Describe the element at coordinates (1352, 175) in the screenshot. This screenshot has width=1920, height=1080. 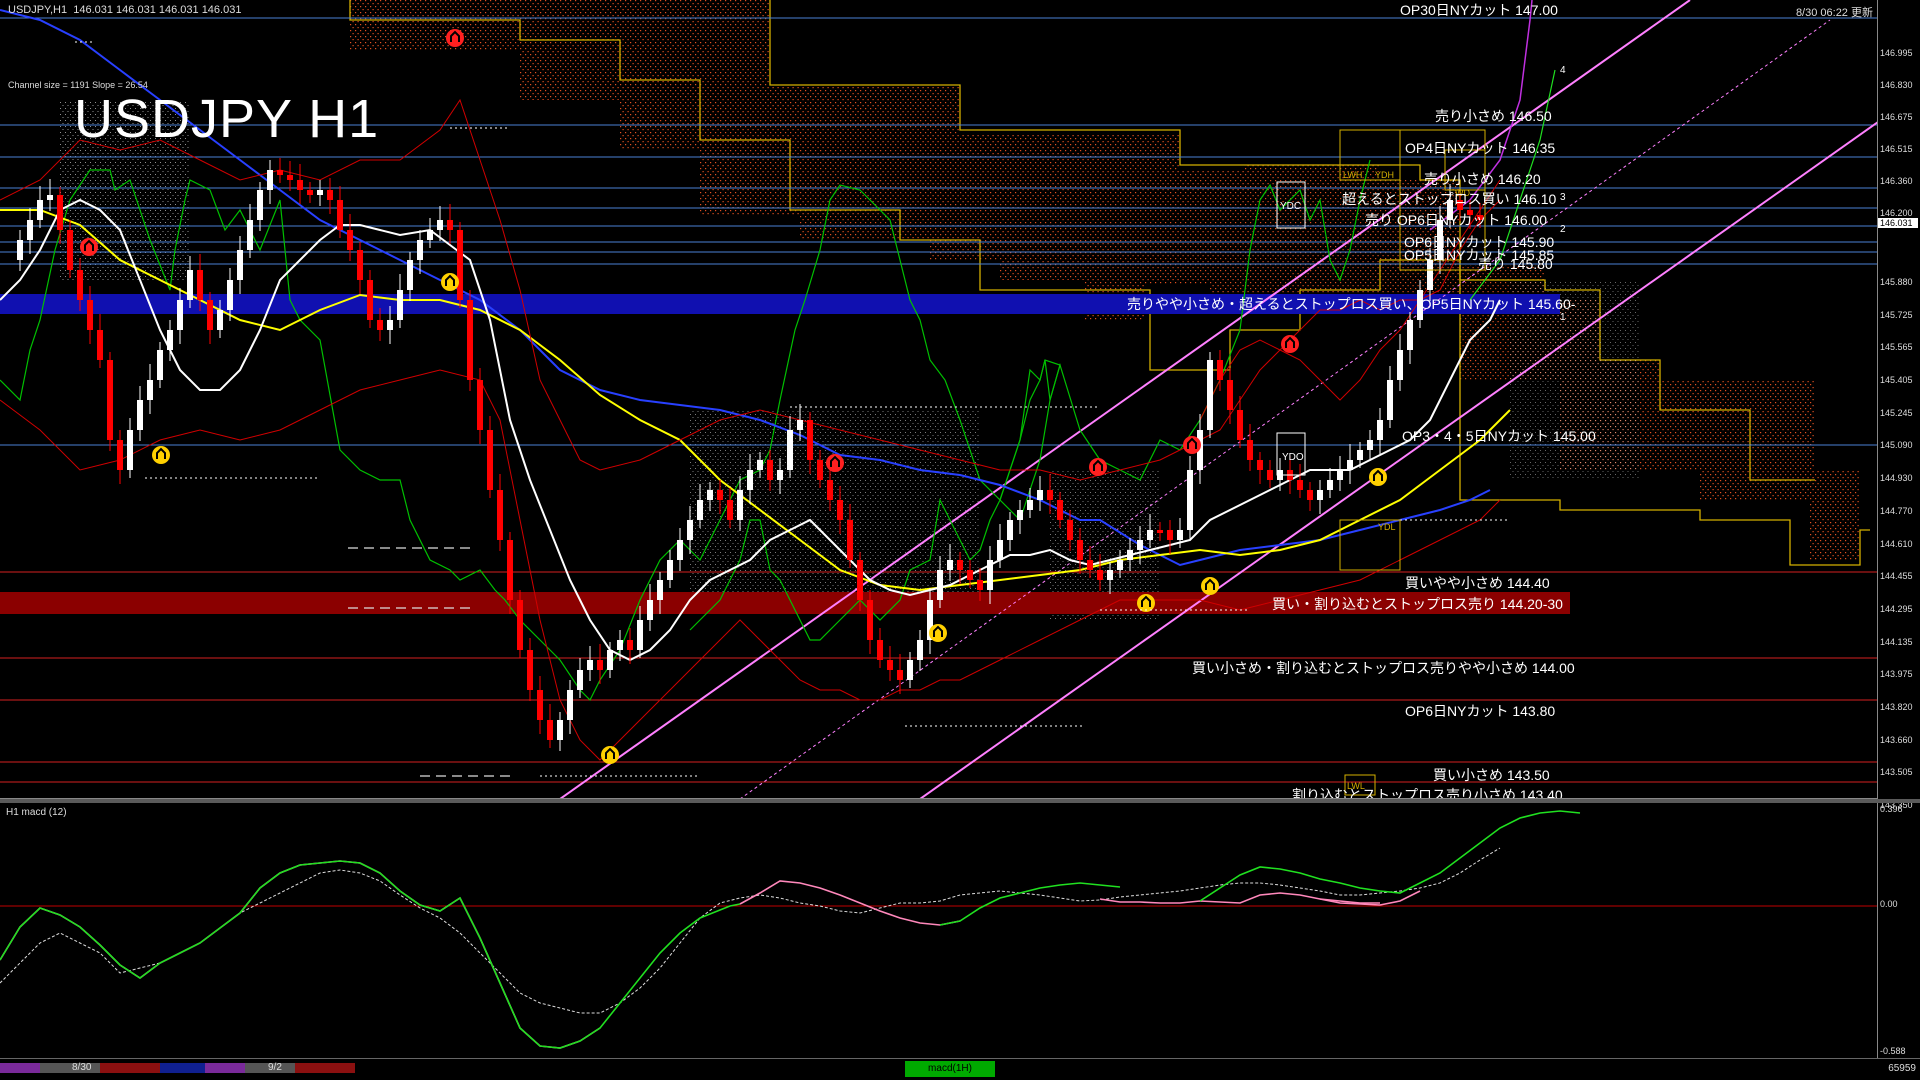
I see `lwh-label: LWH` at that location.